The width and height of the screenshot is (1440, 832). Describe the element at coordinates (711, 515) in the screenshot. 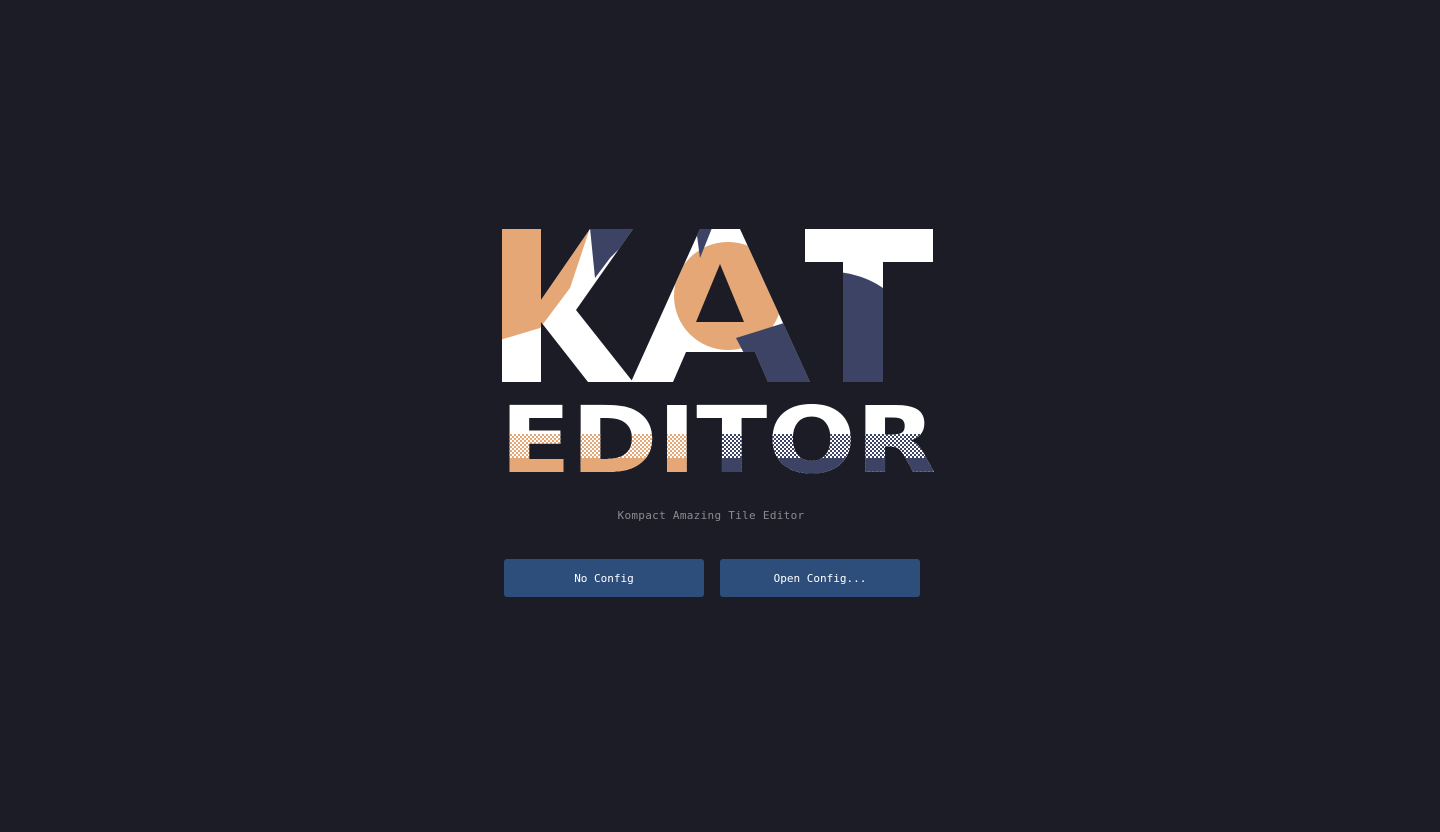

I see `app-subtitle: Kompact Amazing Tile Editor` at that location.